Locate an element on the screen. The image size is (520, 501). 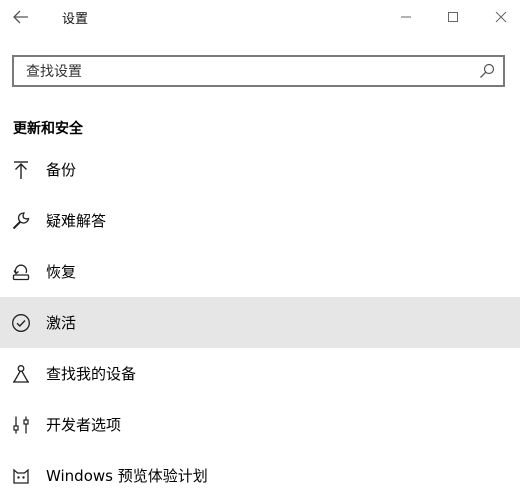
recovery-icon is located at coordinates (21, 272).